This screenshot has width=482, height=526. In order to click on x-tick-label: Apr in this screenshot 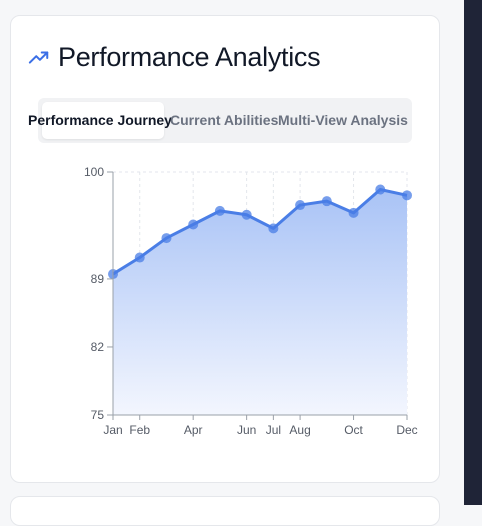, I will do `click(193, 430)`.